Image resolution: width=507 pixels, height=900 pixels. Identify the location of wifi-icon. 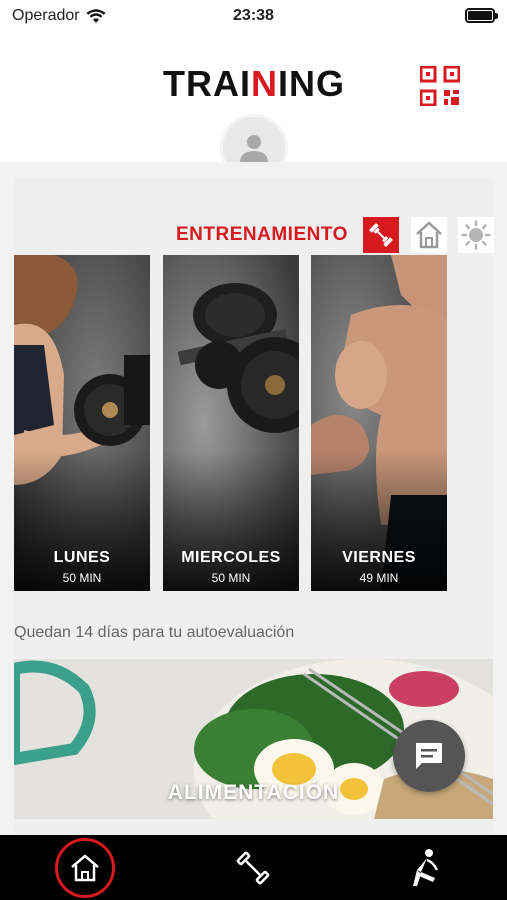
(96, 15).